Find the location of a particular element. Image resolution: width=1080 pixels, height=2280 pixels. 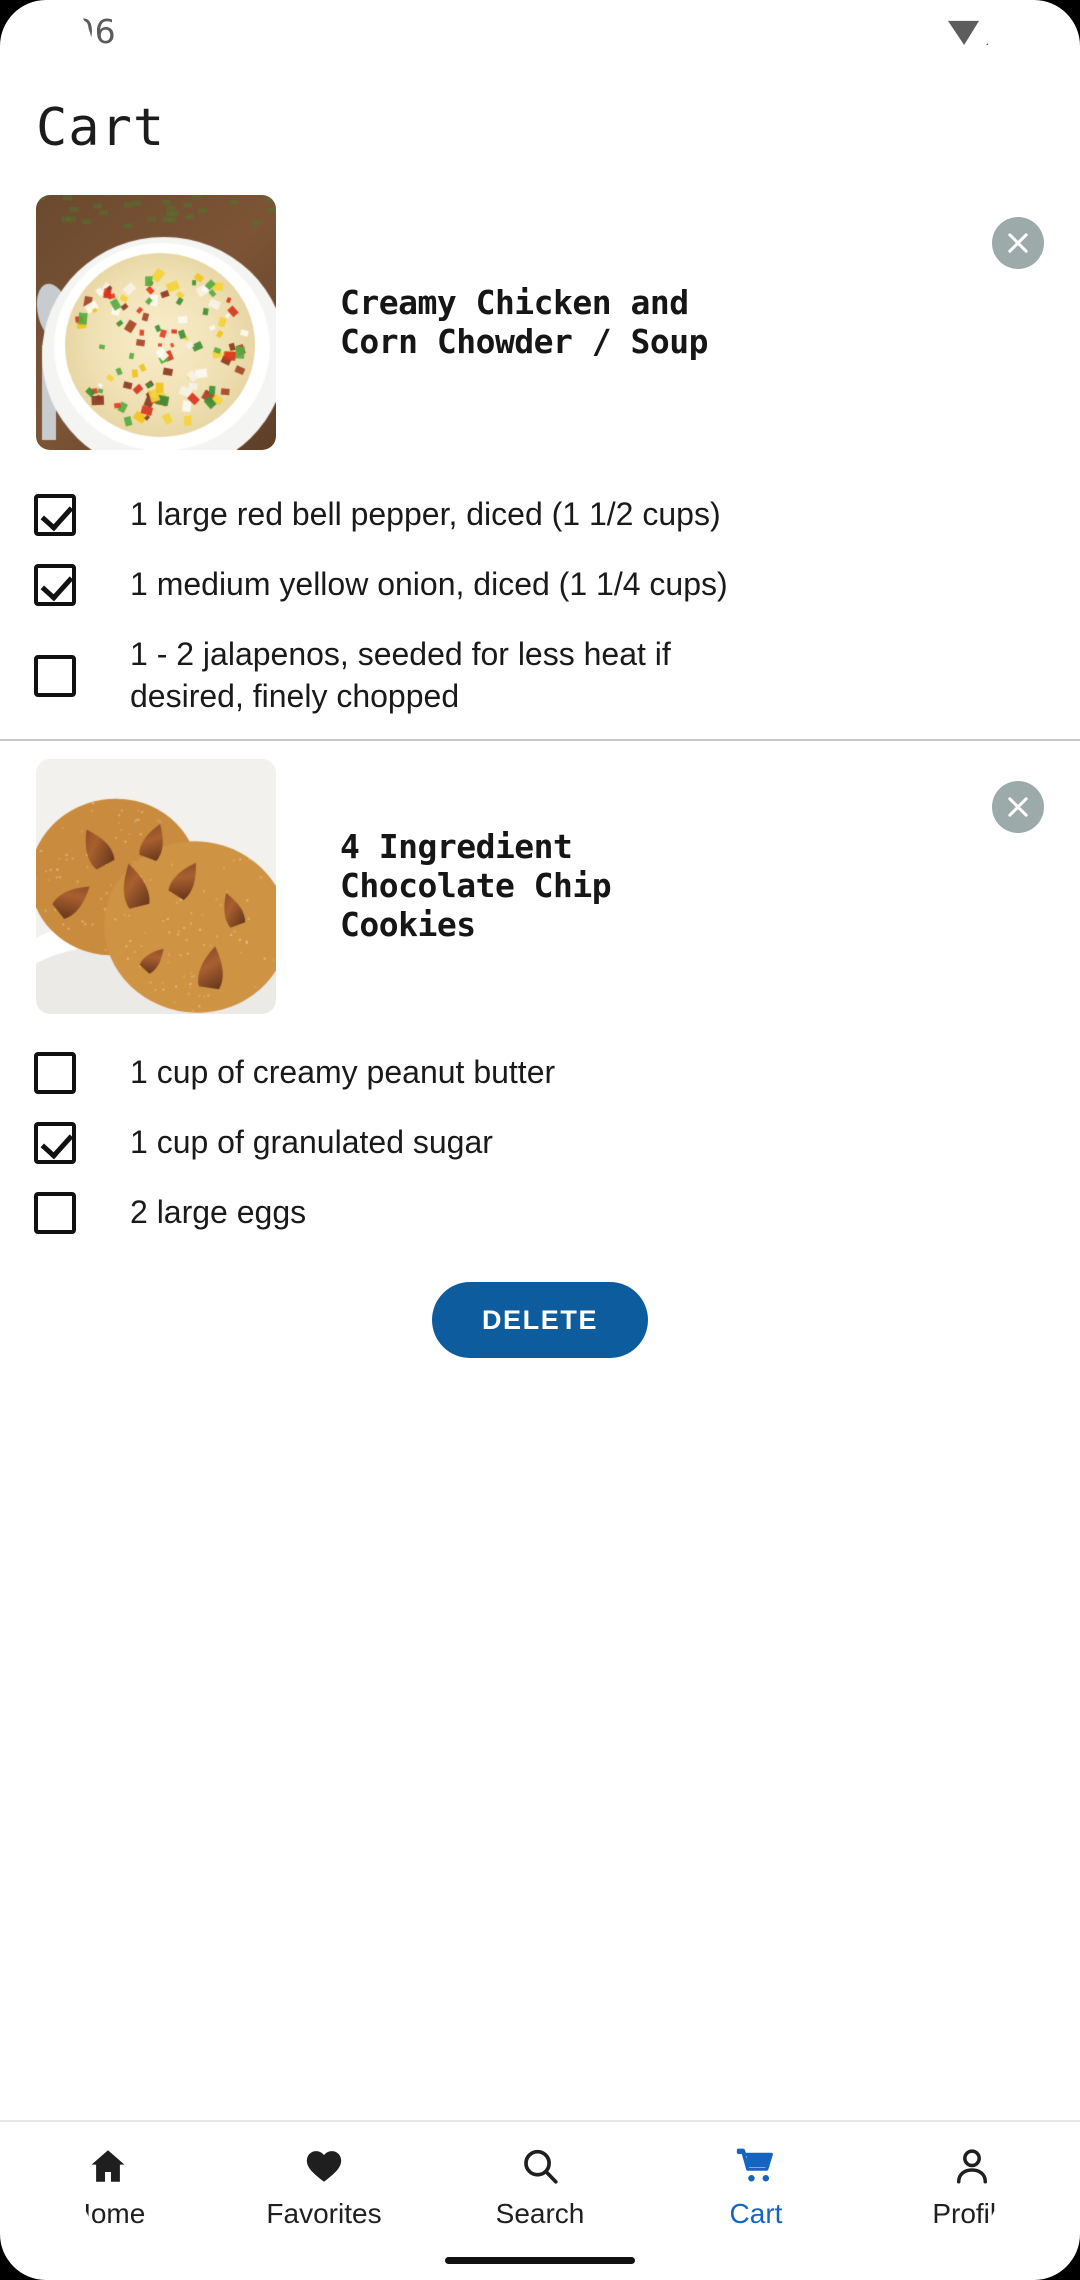

page-title: Cart is located at coordinates (101, 128).